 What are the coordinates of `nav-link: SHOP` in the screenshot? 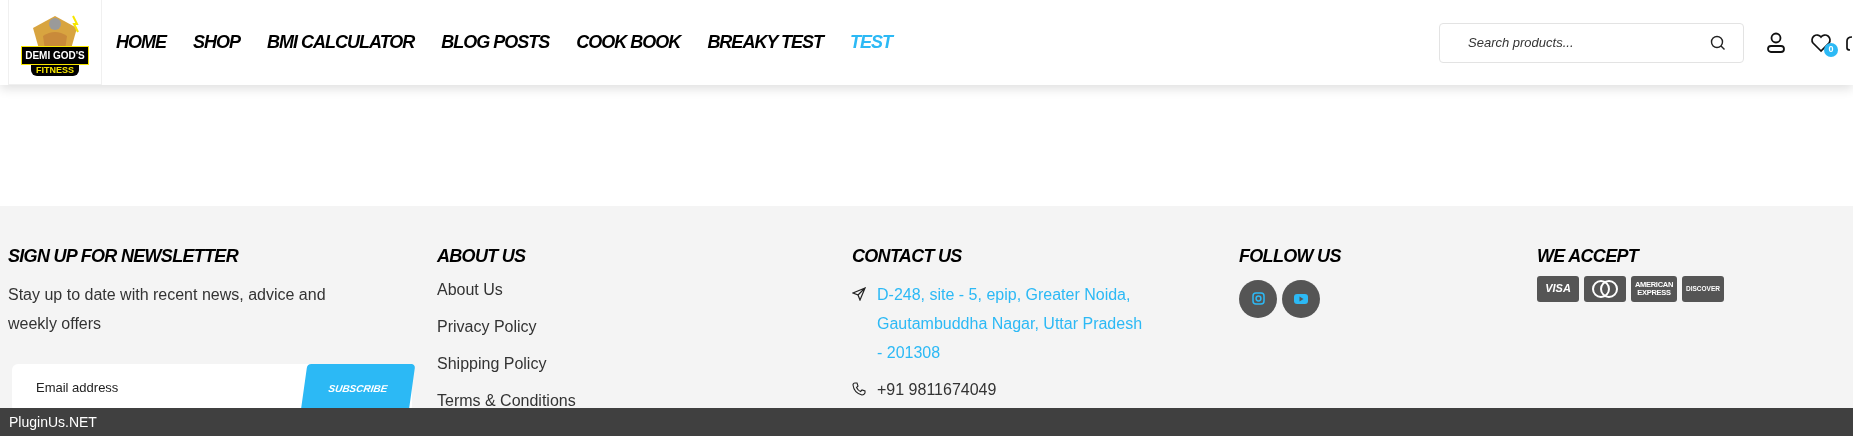 It's located at (216, 42).